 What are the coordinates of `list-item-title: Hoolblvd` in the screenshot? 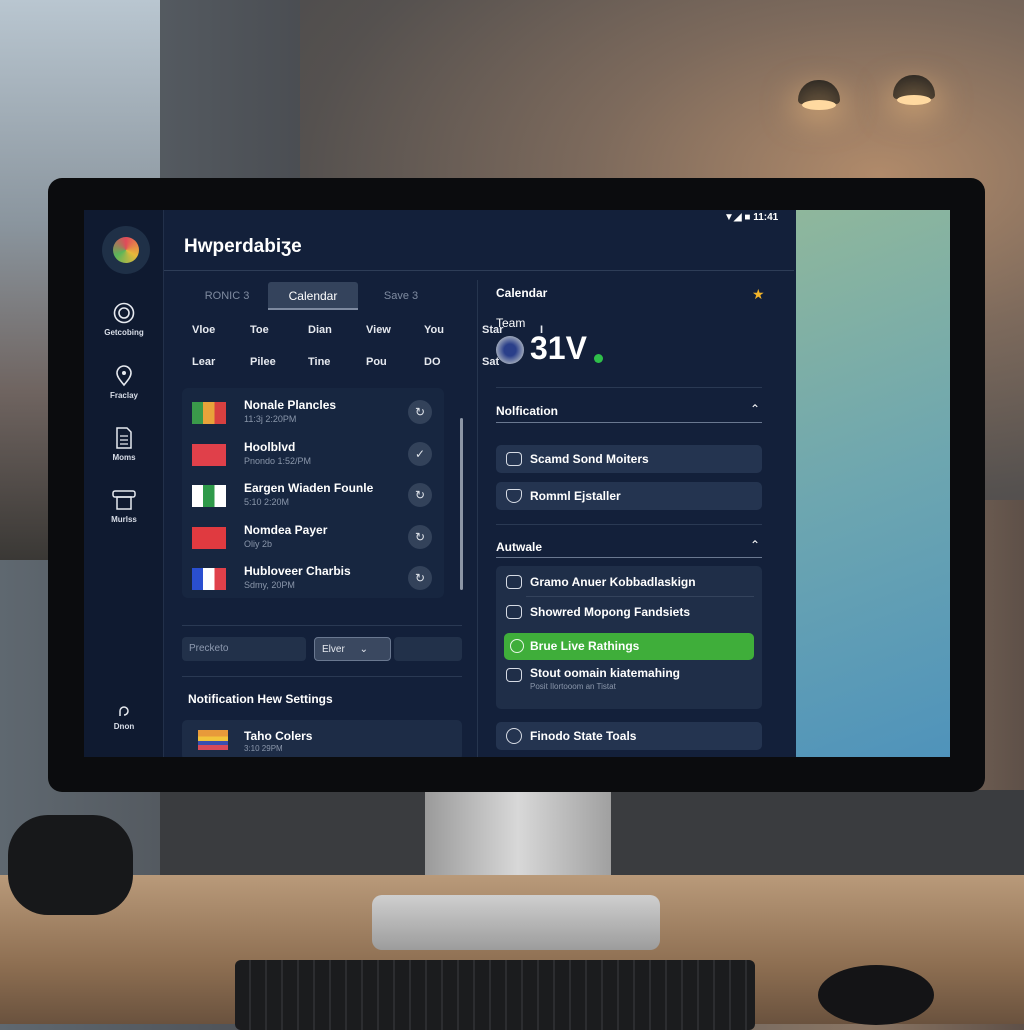 It's located at (270, 446).